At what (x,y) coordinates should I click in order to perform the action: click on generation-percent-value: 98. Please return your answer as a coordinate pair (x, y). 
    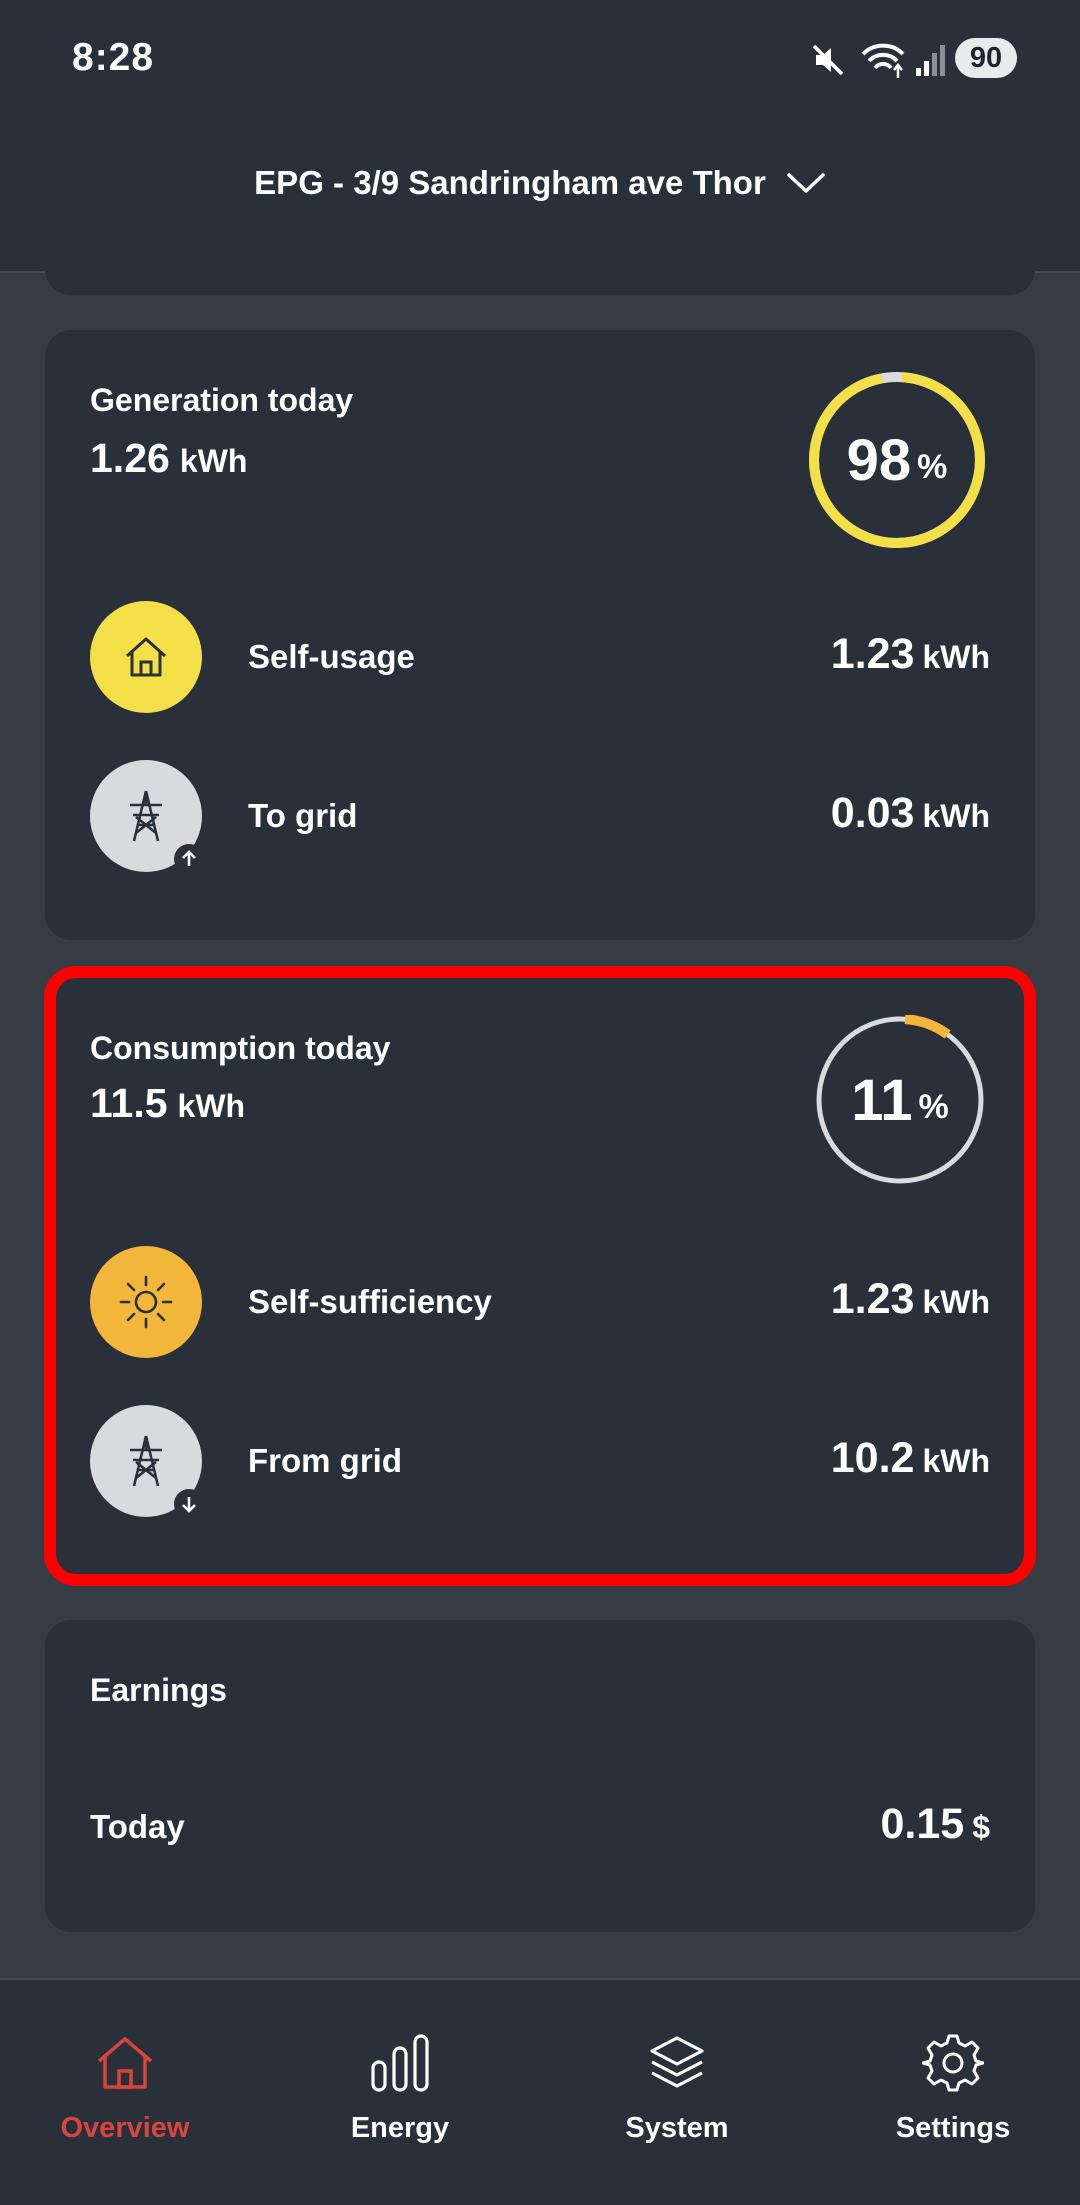
    Looking at the image, I should click on (879, 460).